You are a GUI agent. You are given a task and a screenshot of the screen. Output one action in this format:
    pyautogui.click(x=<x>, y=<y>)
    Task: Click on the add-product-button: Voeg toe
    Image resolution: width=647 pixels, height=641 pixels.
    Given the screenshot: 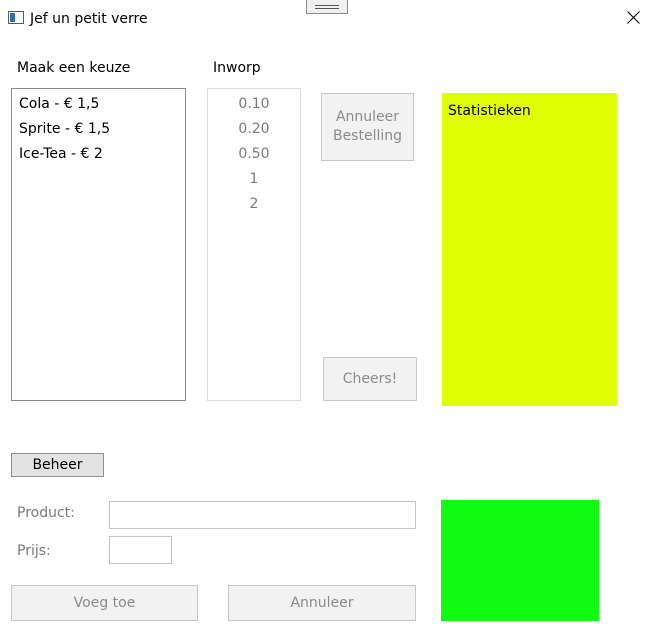 What is the action you would take?
    pyautogui.click(x=104, y=603)
    